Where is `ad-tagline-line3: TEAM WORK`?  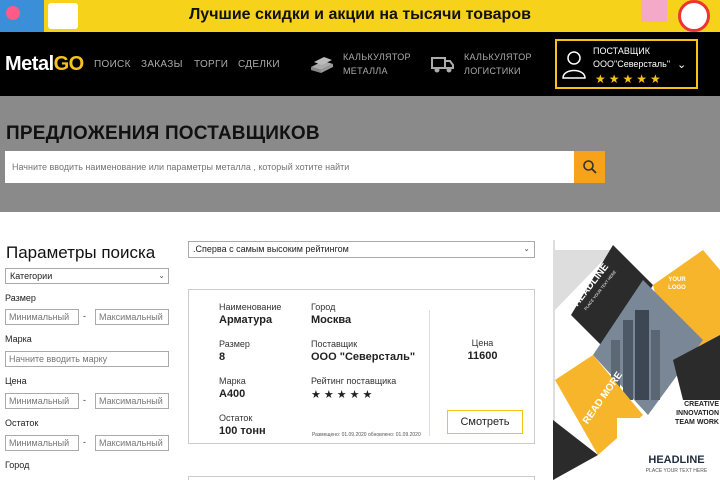
ad-tagline-line3: TEAM WORK is located at coordinates (697, 422).